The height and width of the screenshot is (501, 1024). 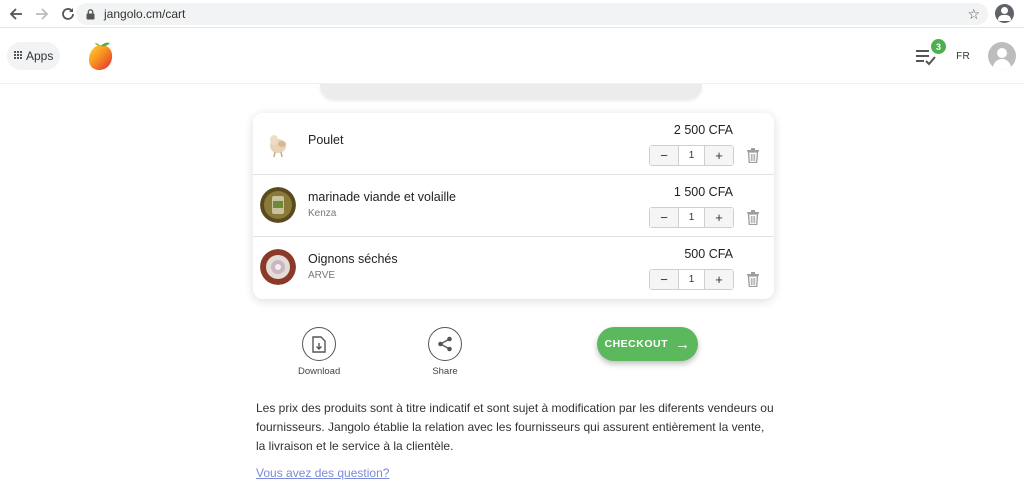 I want to click on item-price: 500 CFA, so click(x=708, y=254).